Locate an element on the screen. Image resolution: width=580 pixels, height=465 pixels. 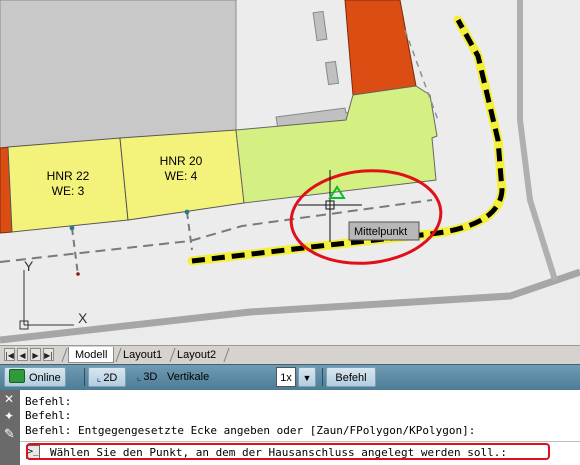
command-button: Befehl is located at coordinates (351, 377).